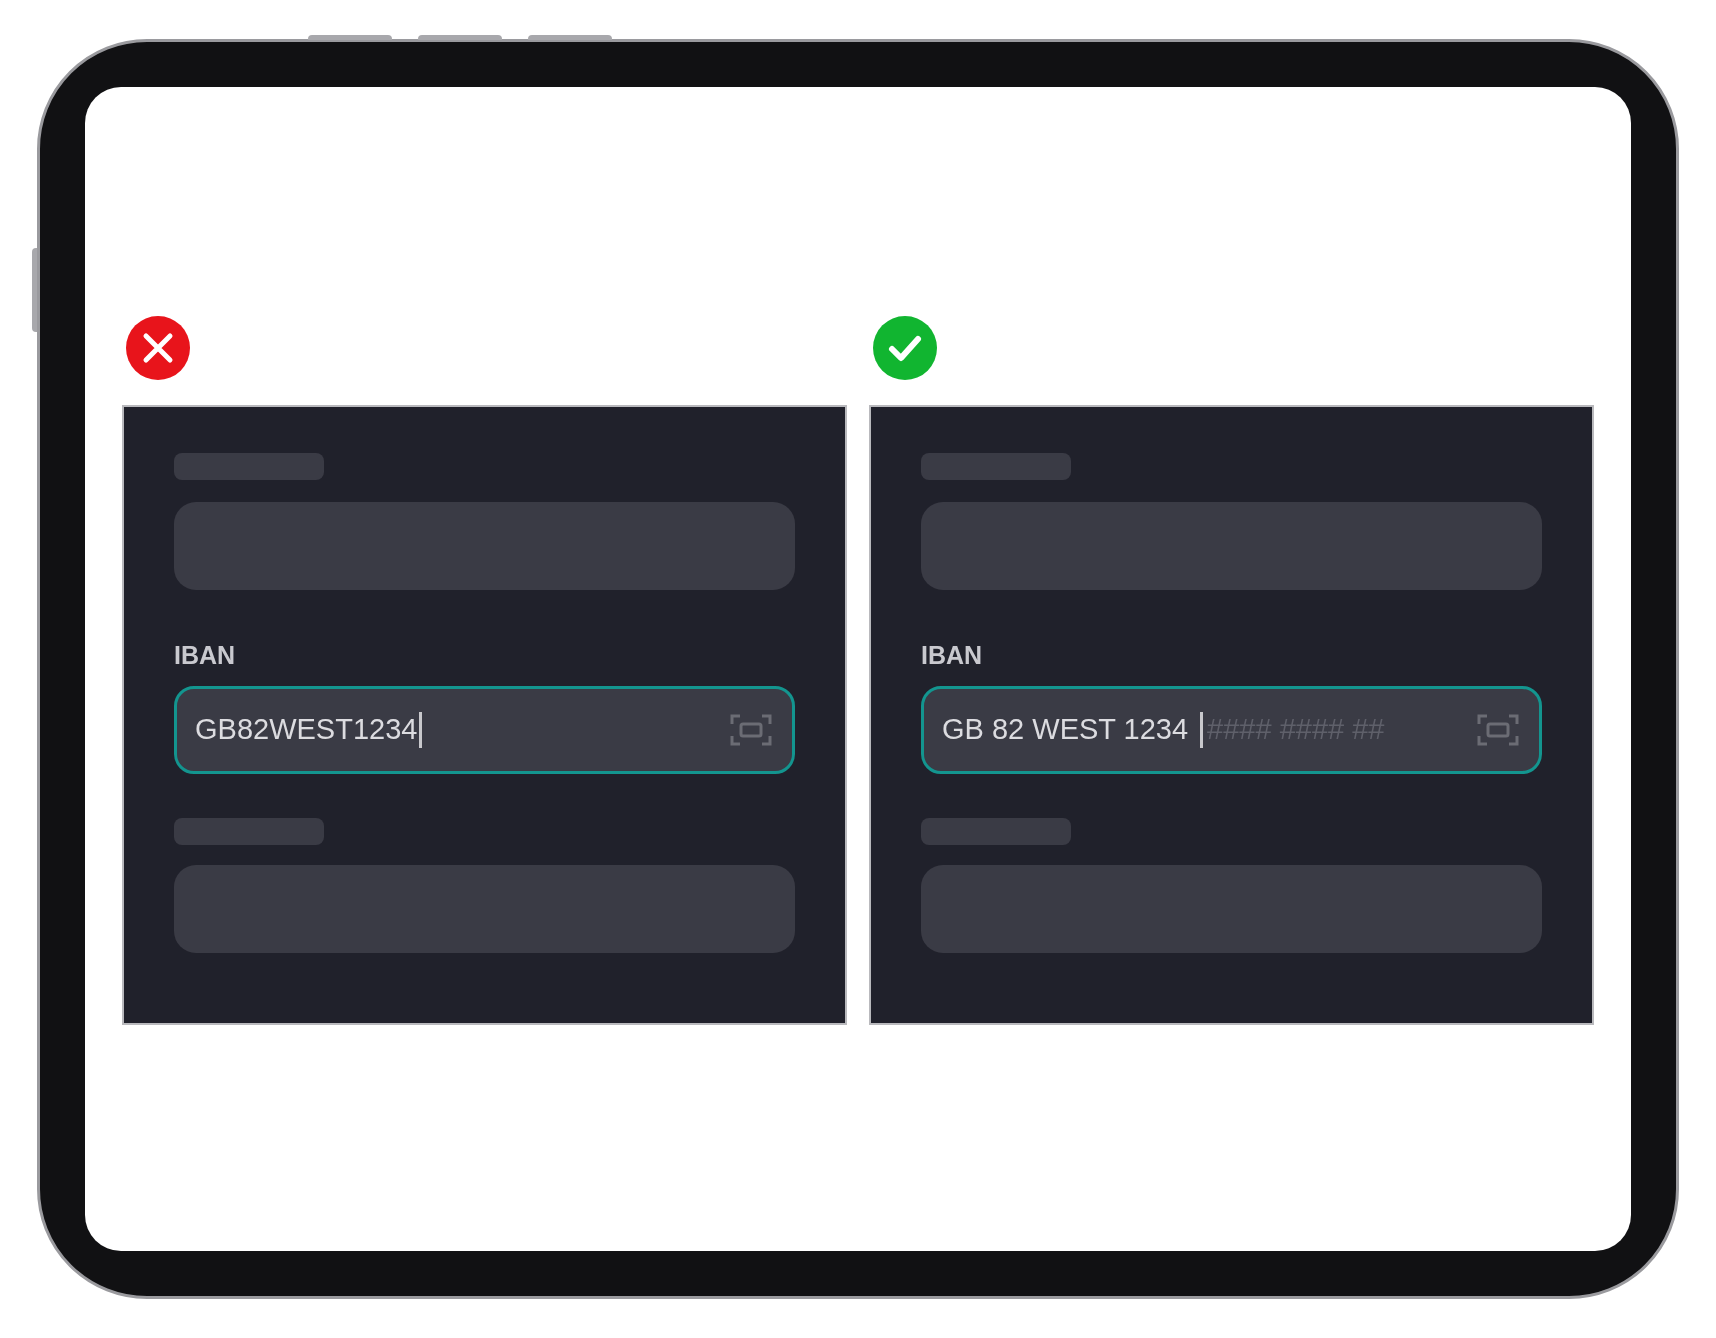 Image resolution: width=1716 pixels, height=1338 pixels. I want to click on format-mask: #### #### ##, so click(1296, 730).